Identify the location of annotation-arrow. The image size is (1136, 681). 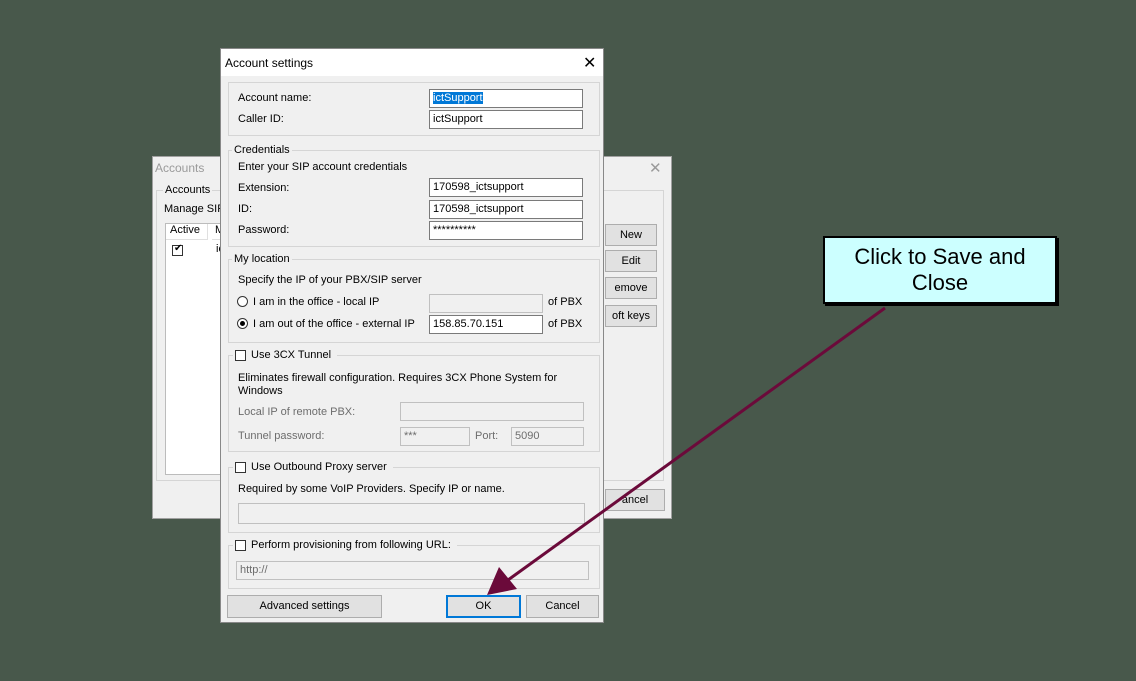
(686, 450).